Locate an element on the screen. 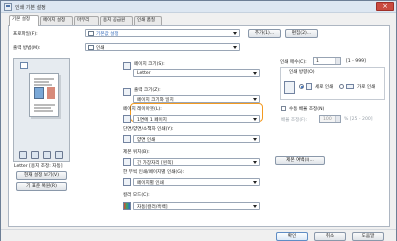 The image size is (397, 241). duplex-select: 양면 인쇄 is located at coordinates (196, 139).